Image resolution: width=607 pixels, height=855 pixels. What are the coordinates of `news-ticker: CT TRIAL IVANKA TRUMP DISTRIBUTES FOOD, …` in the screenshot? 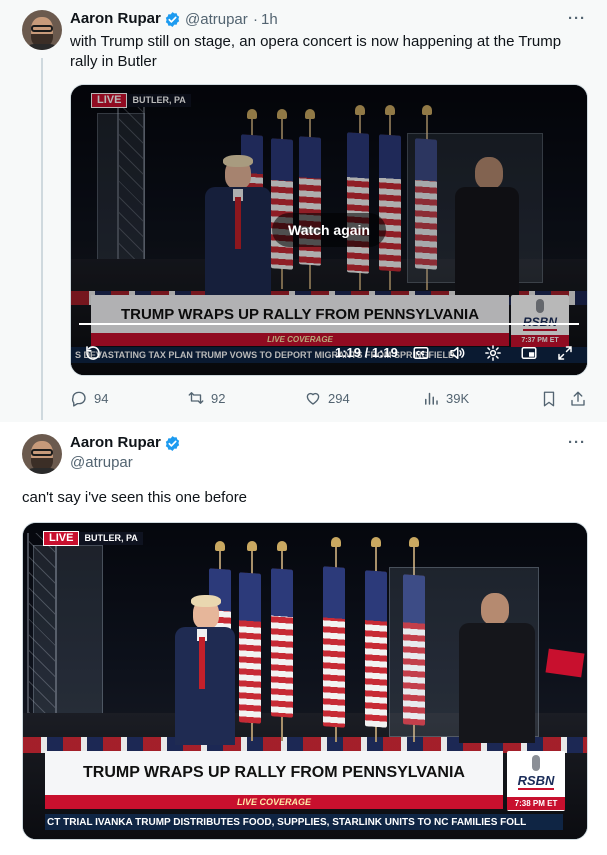 It's located at (304, 822).